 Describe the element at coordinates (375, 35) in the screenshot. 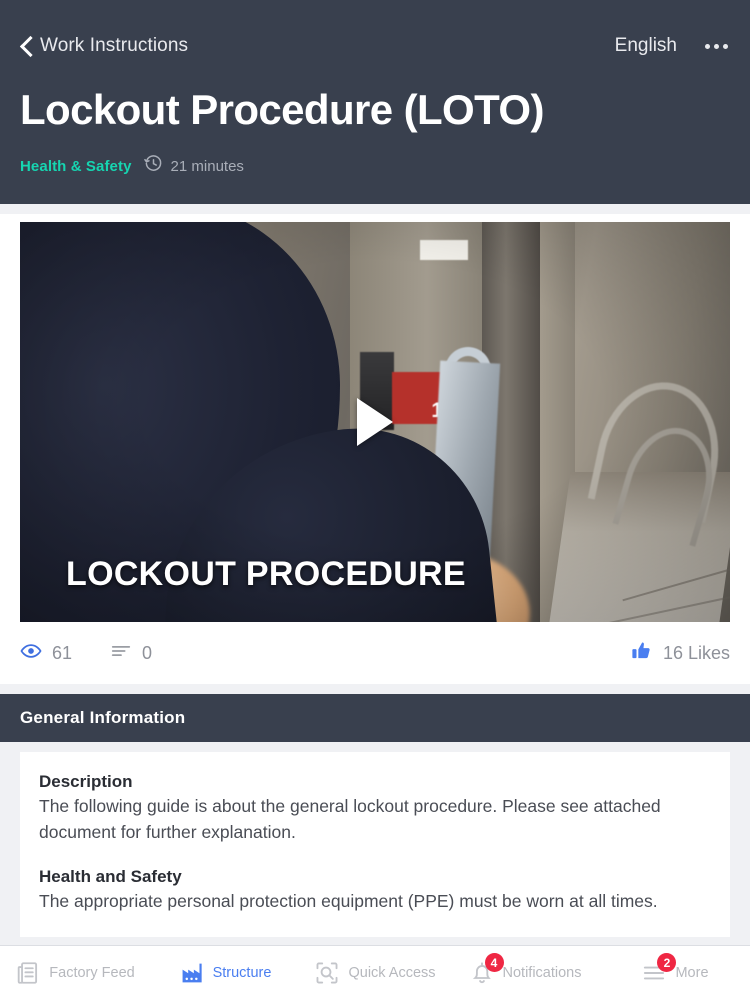

I see `header-top-bar: Work Instructions English` at that location.